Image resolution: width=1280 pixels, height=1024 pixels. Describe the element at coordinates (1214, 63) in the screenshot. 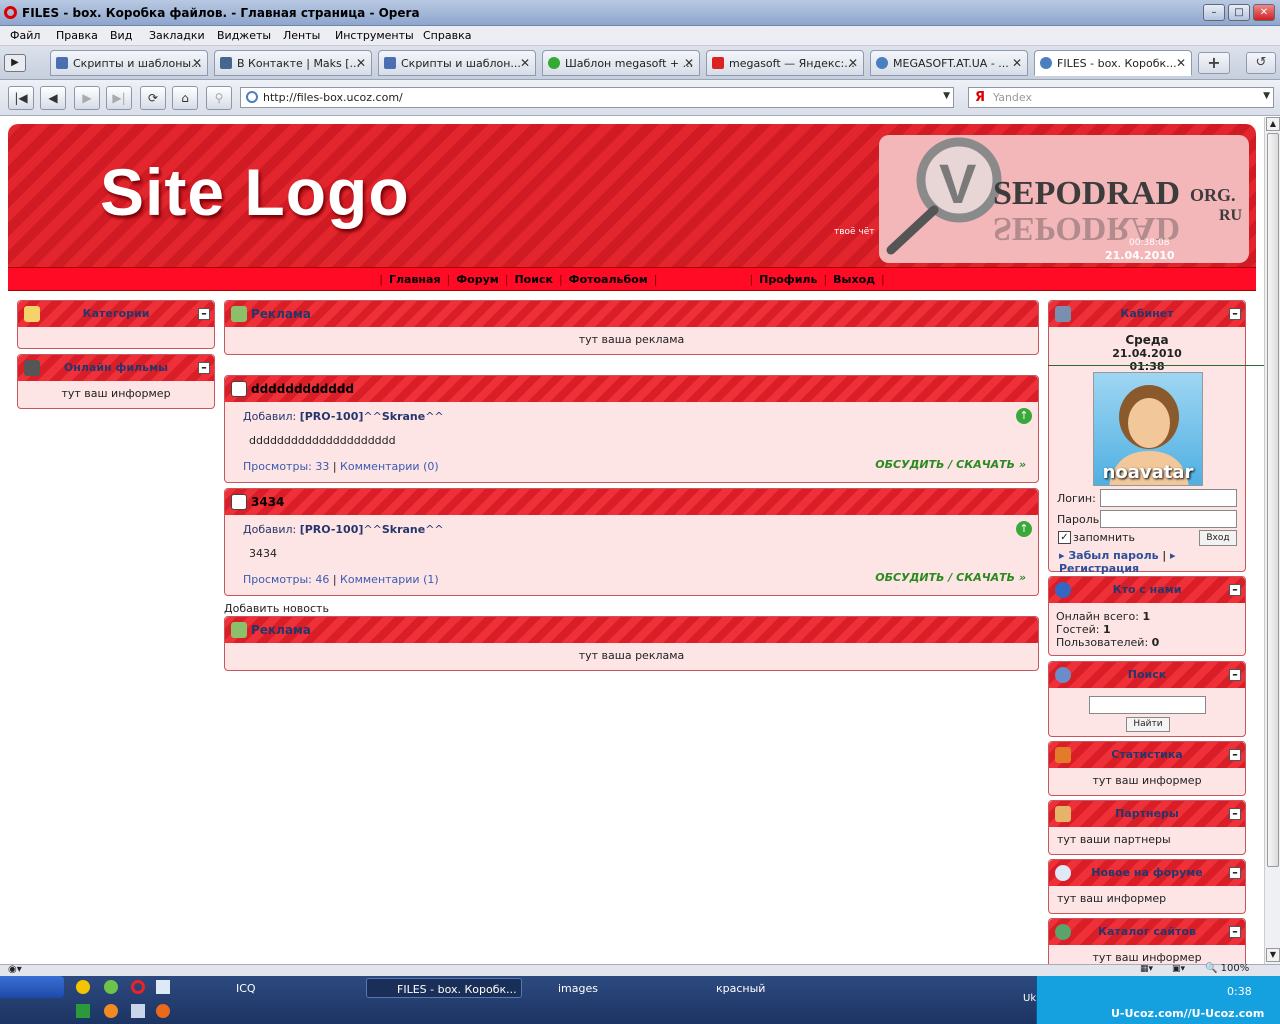

I see `new-tab-button: +` at that location.